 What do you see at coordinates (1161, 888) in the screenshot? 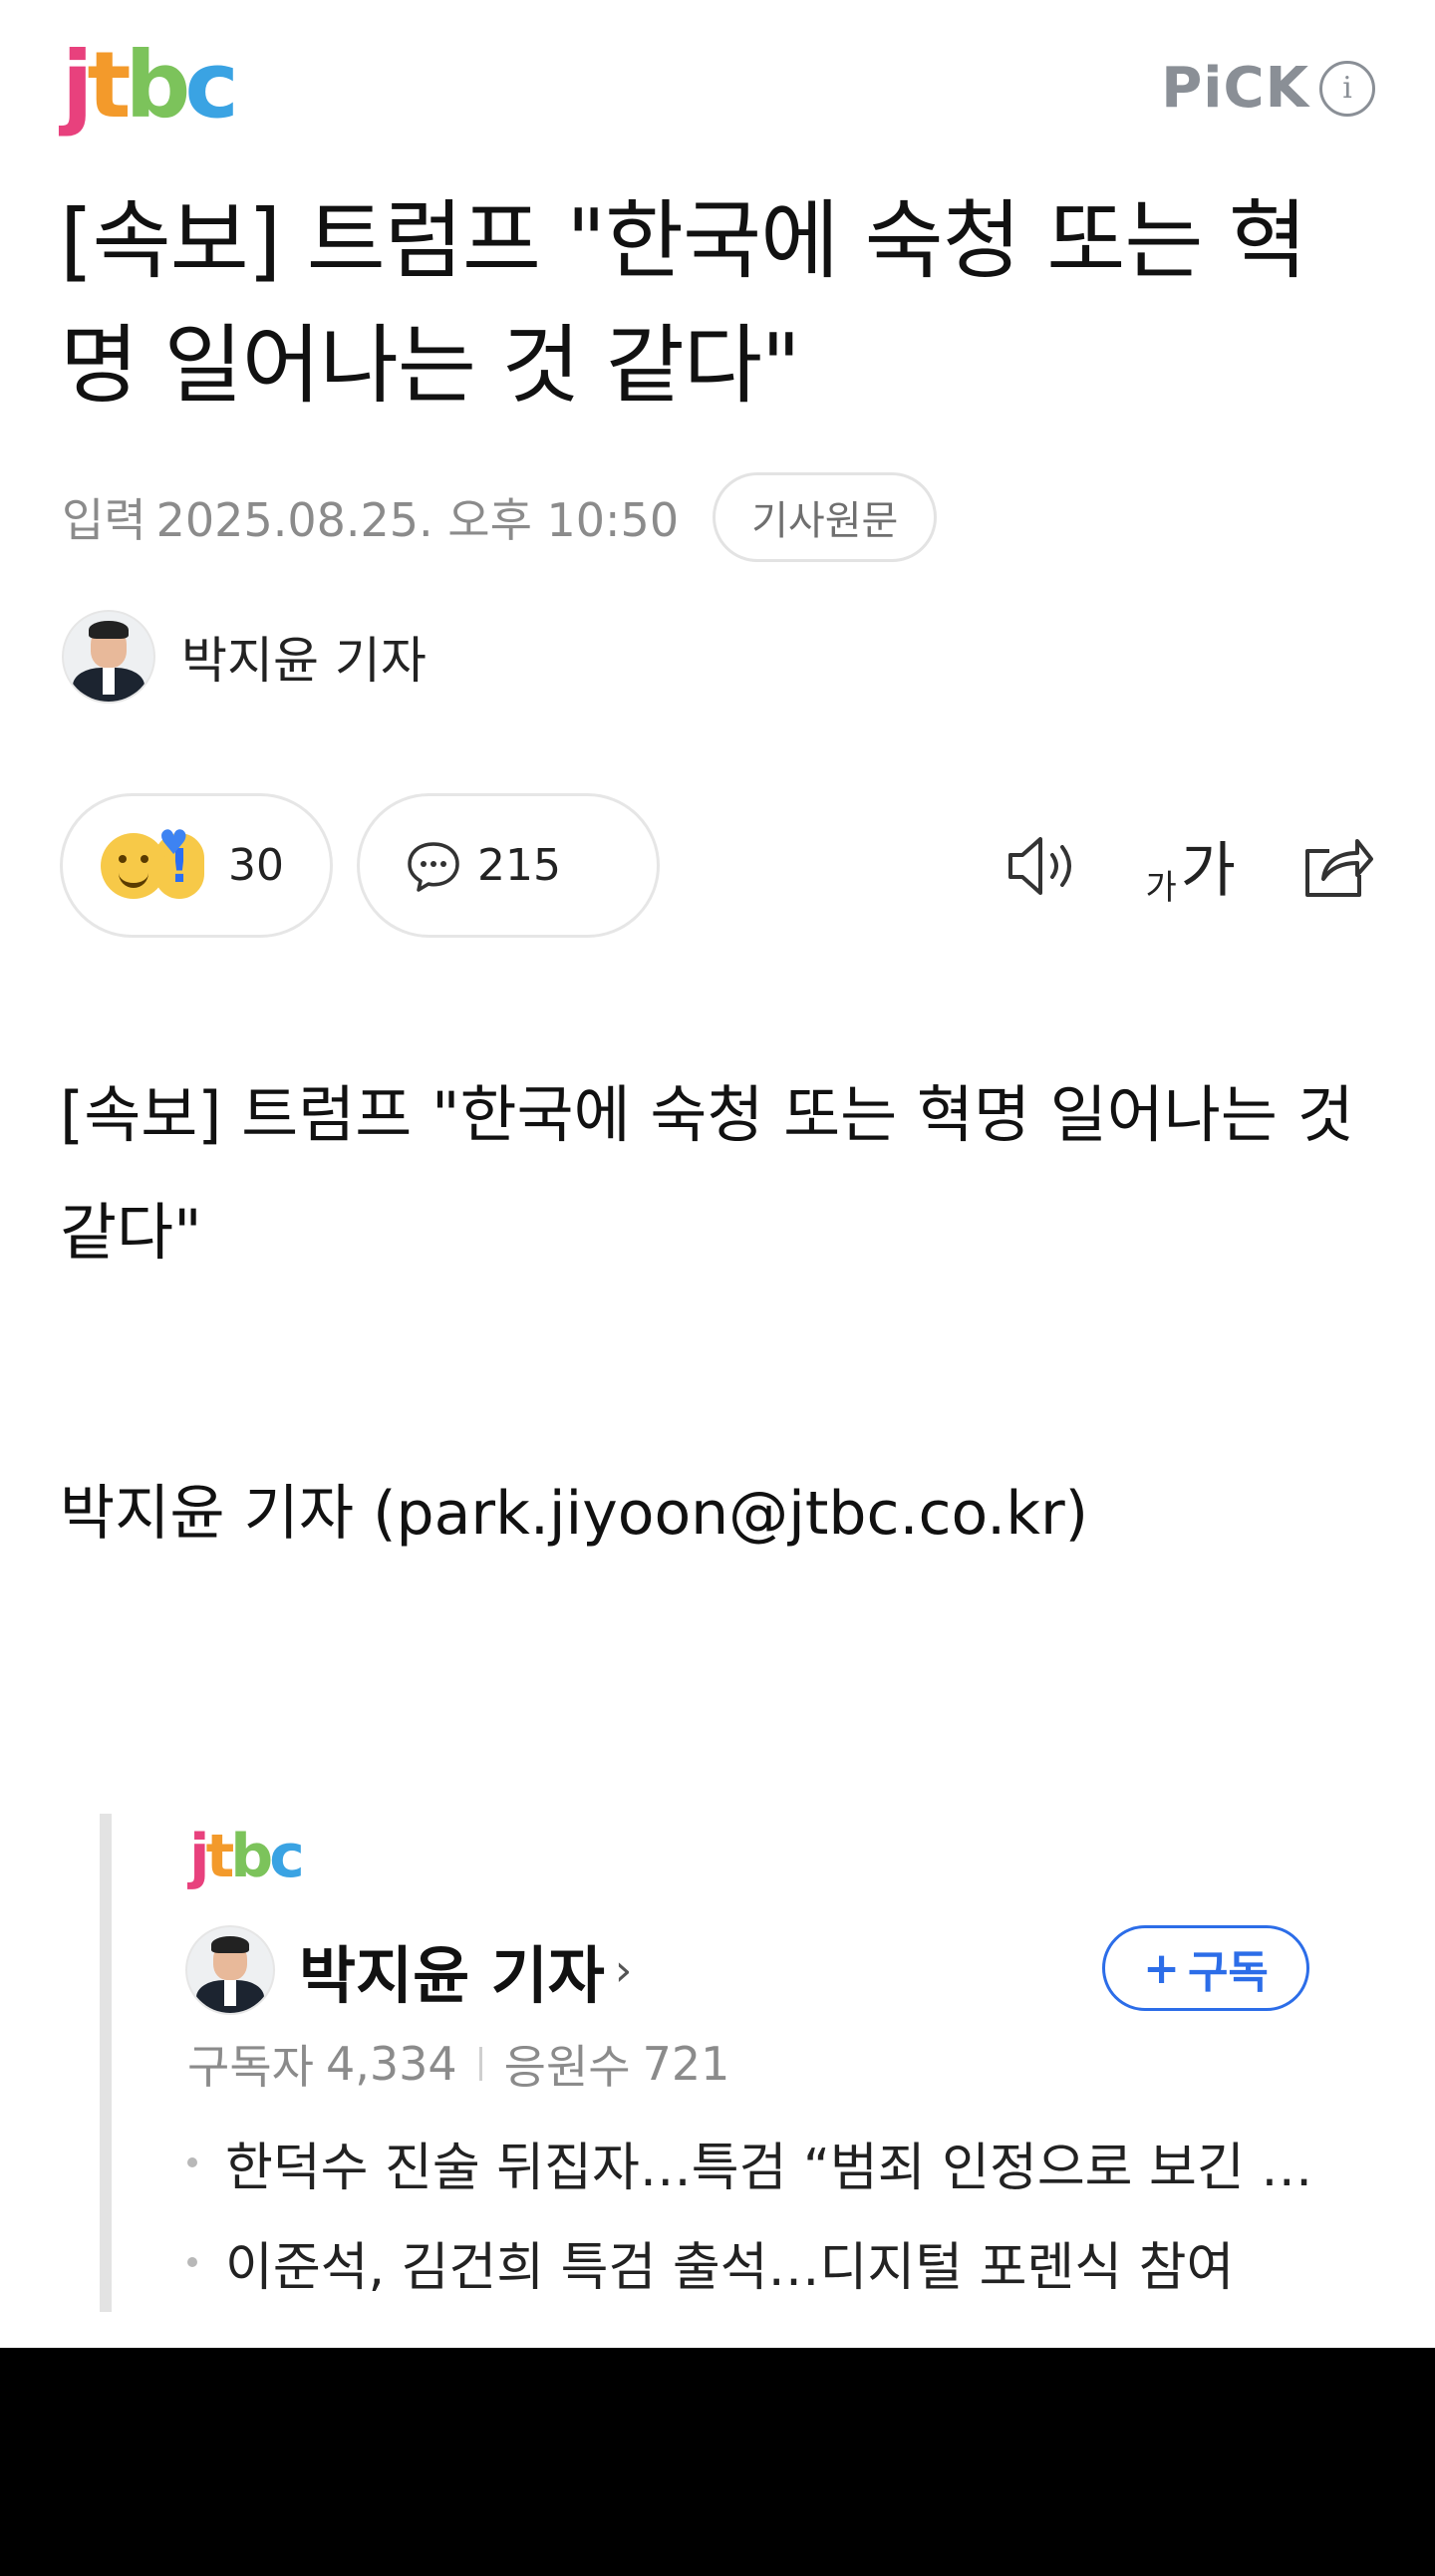
I see `font-size-small-label: 가` at bounding box center [1161, 888].